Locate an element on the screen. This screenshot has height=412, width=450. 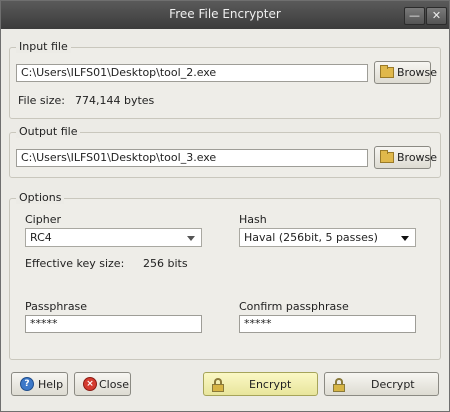
close-button: × Close is located at coordinates (102, 384).